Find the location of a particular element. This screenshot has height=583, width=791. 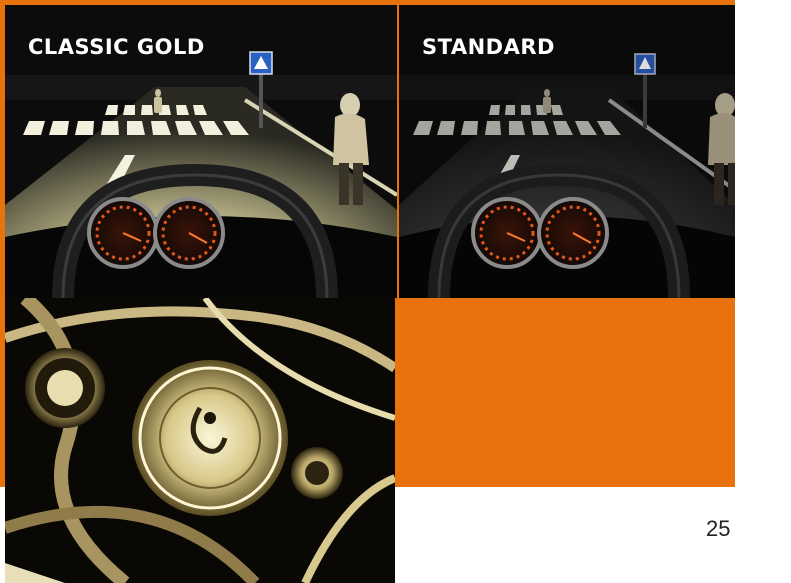

page-number: 25 is located at coordinates (718, 528).